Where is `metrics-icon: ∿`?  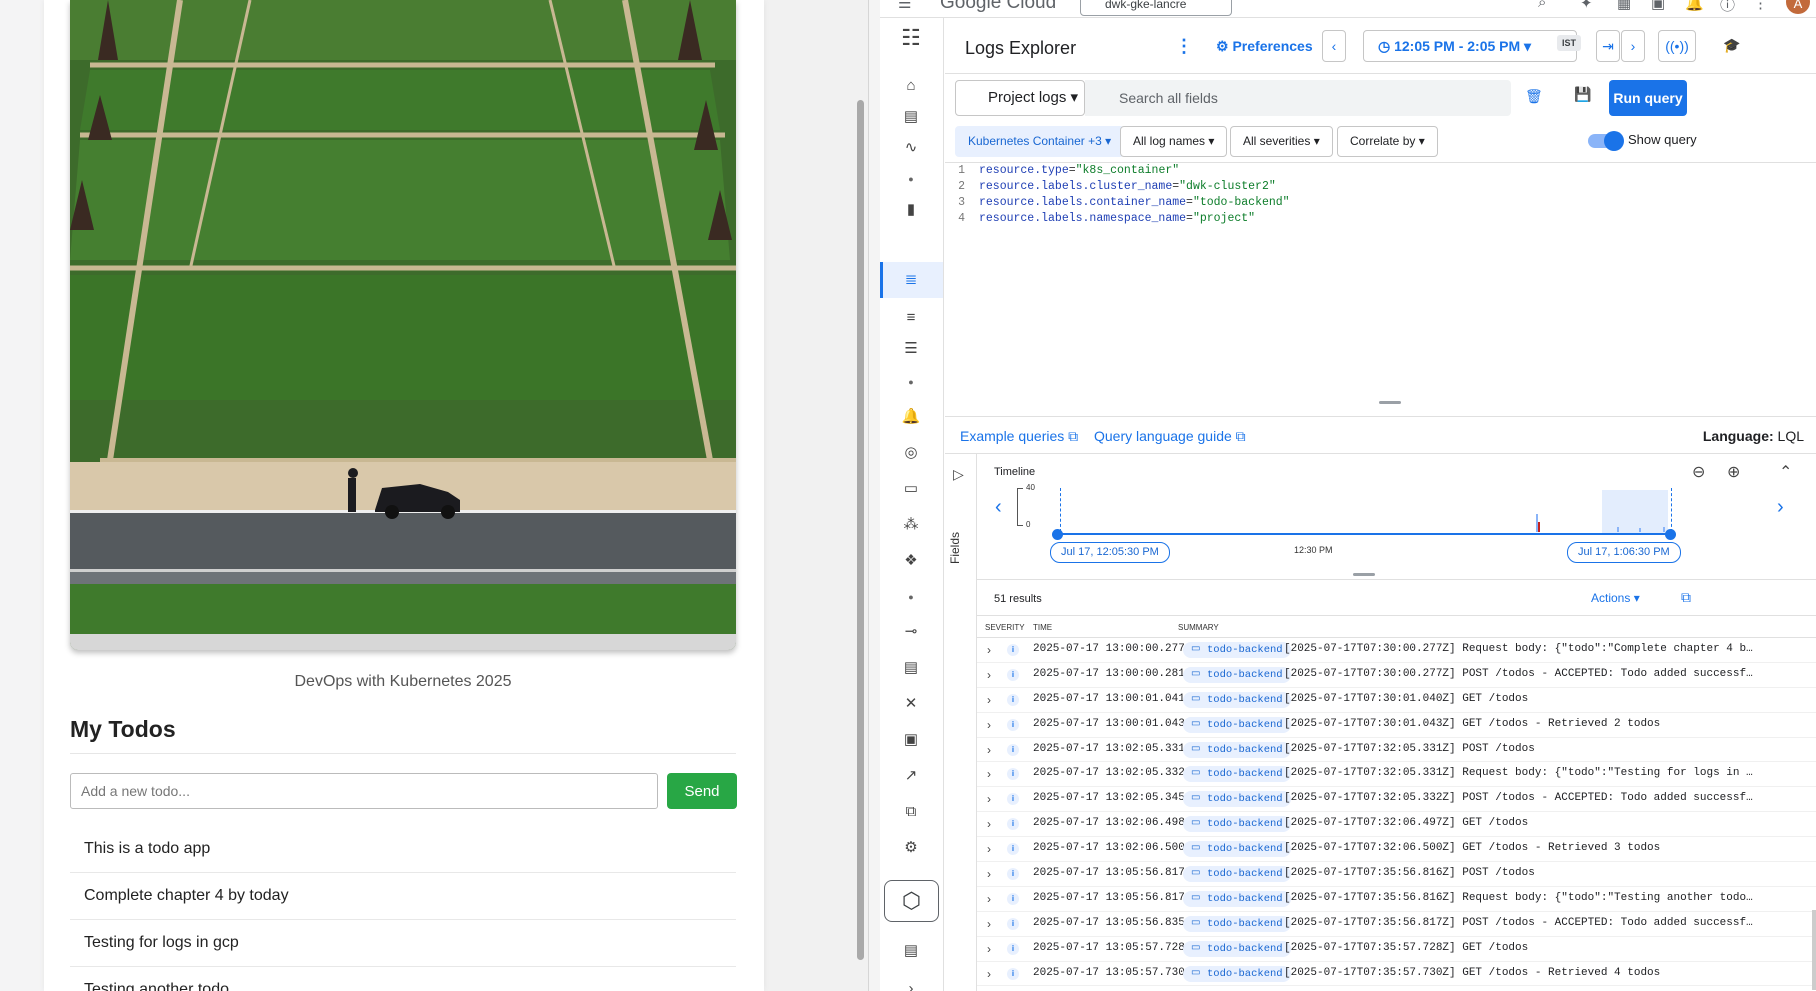 metrics-icon: ∿ is located at coordinates (911, 148).